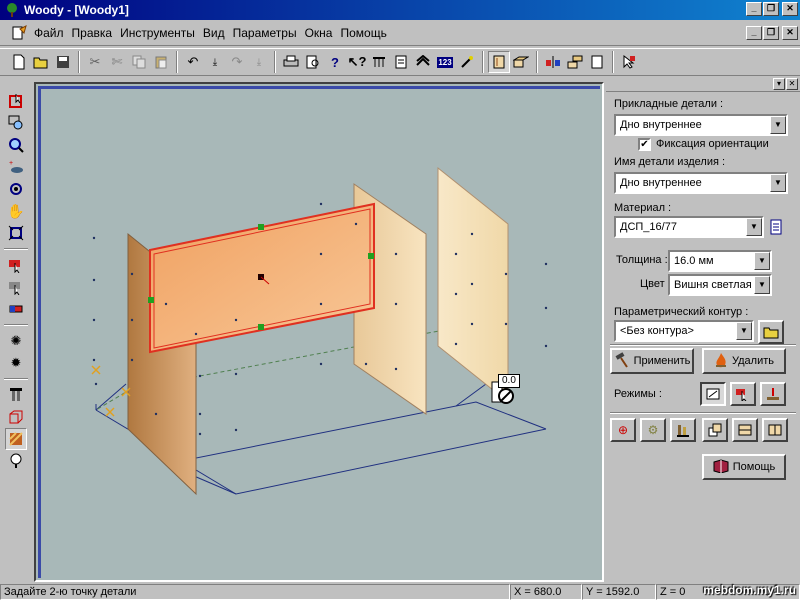  I want to click on preview-icon, so click(313, 62).